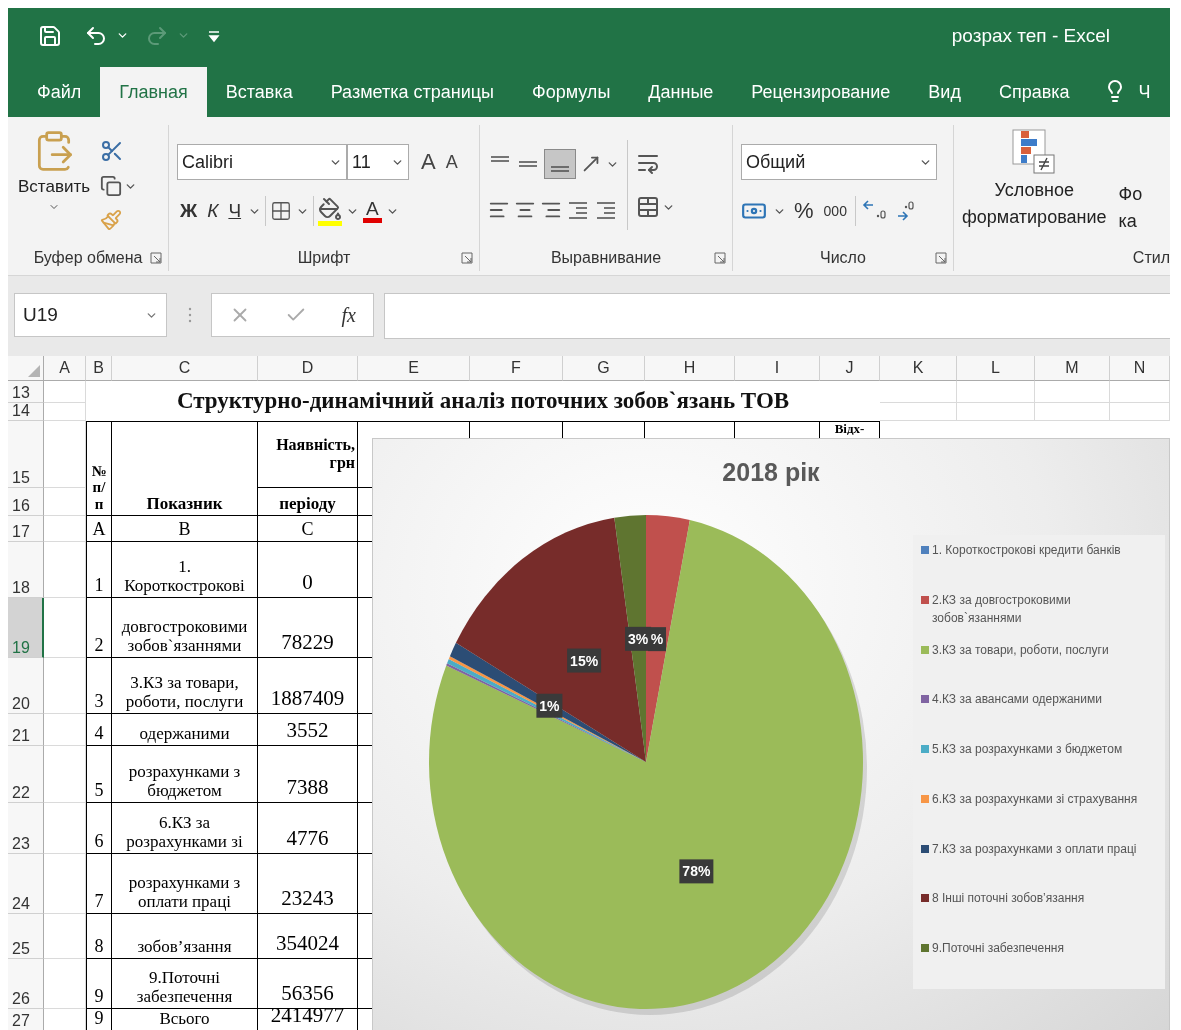 This screenshot has height=1030, width=1181. What do you see at coordinates (516, 368) in the screenshot?
I see `column-header: F` at bounding box center [516, 368].